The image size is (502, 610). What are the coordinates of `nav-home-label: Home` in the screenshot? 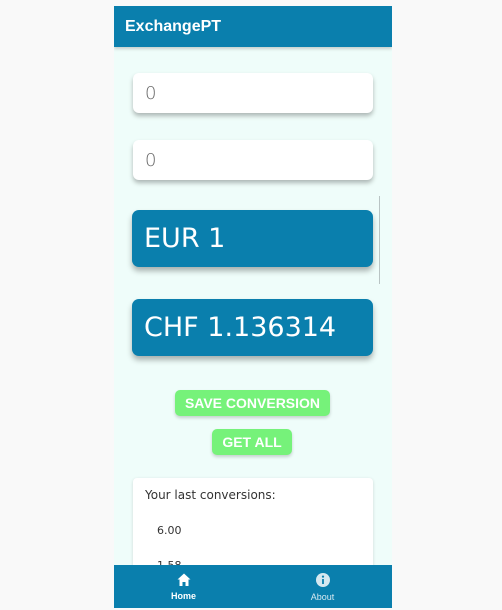 It's located at (183, 596).